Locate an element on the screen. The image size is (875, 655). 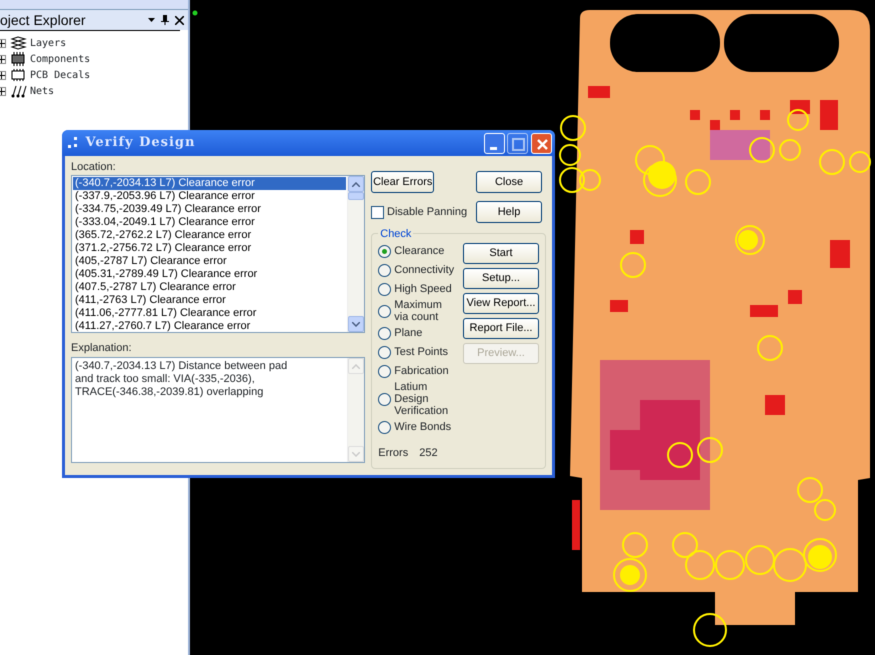
list-item: (-337.9,-2053.96 L7) Clearance error is located at coordinates (209, 196).